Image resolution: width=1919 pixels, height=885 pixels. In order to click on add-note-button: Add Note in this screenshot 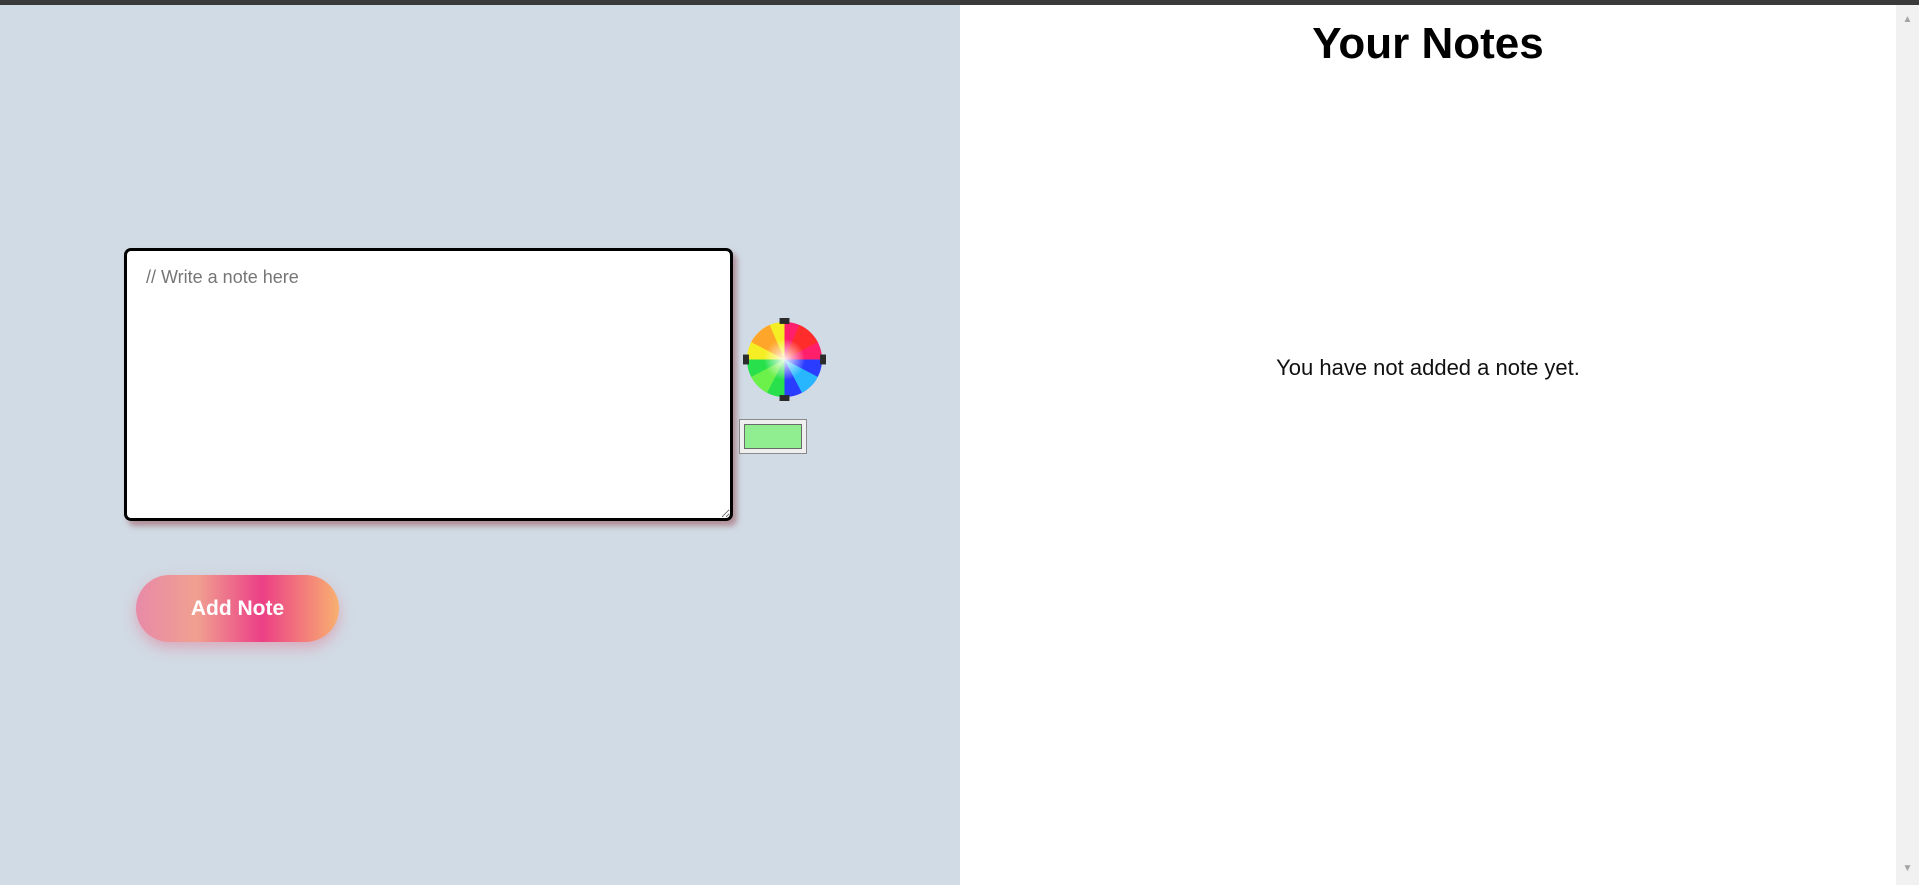, I will do `click(237, 608)`.